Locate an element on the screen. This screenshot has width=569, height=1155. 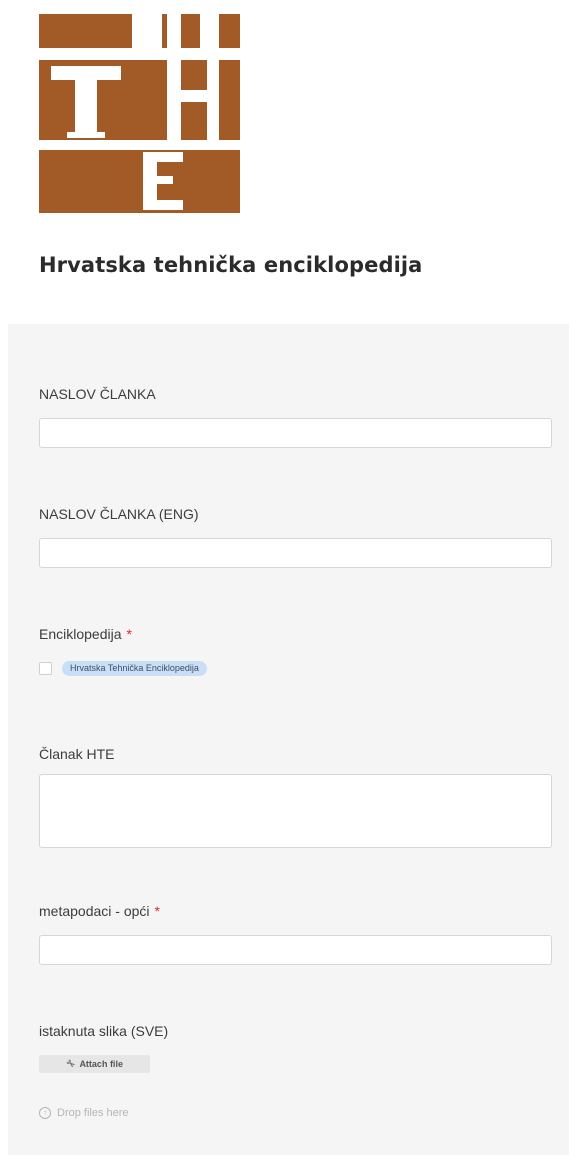
field-label-slika: istaknuta slika (SVE) is located at coordinates (103, 1031).